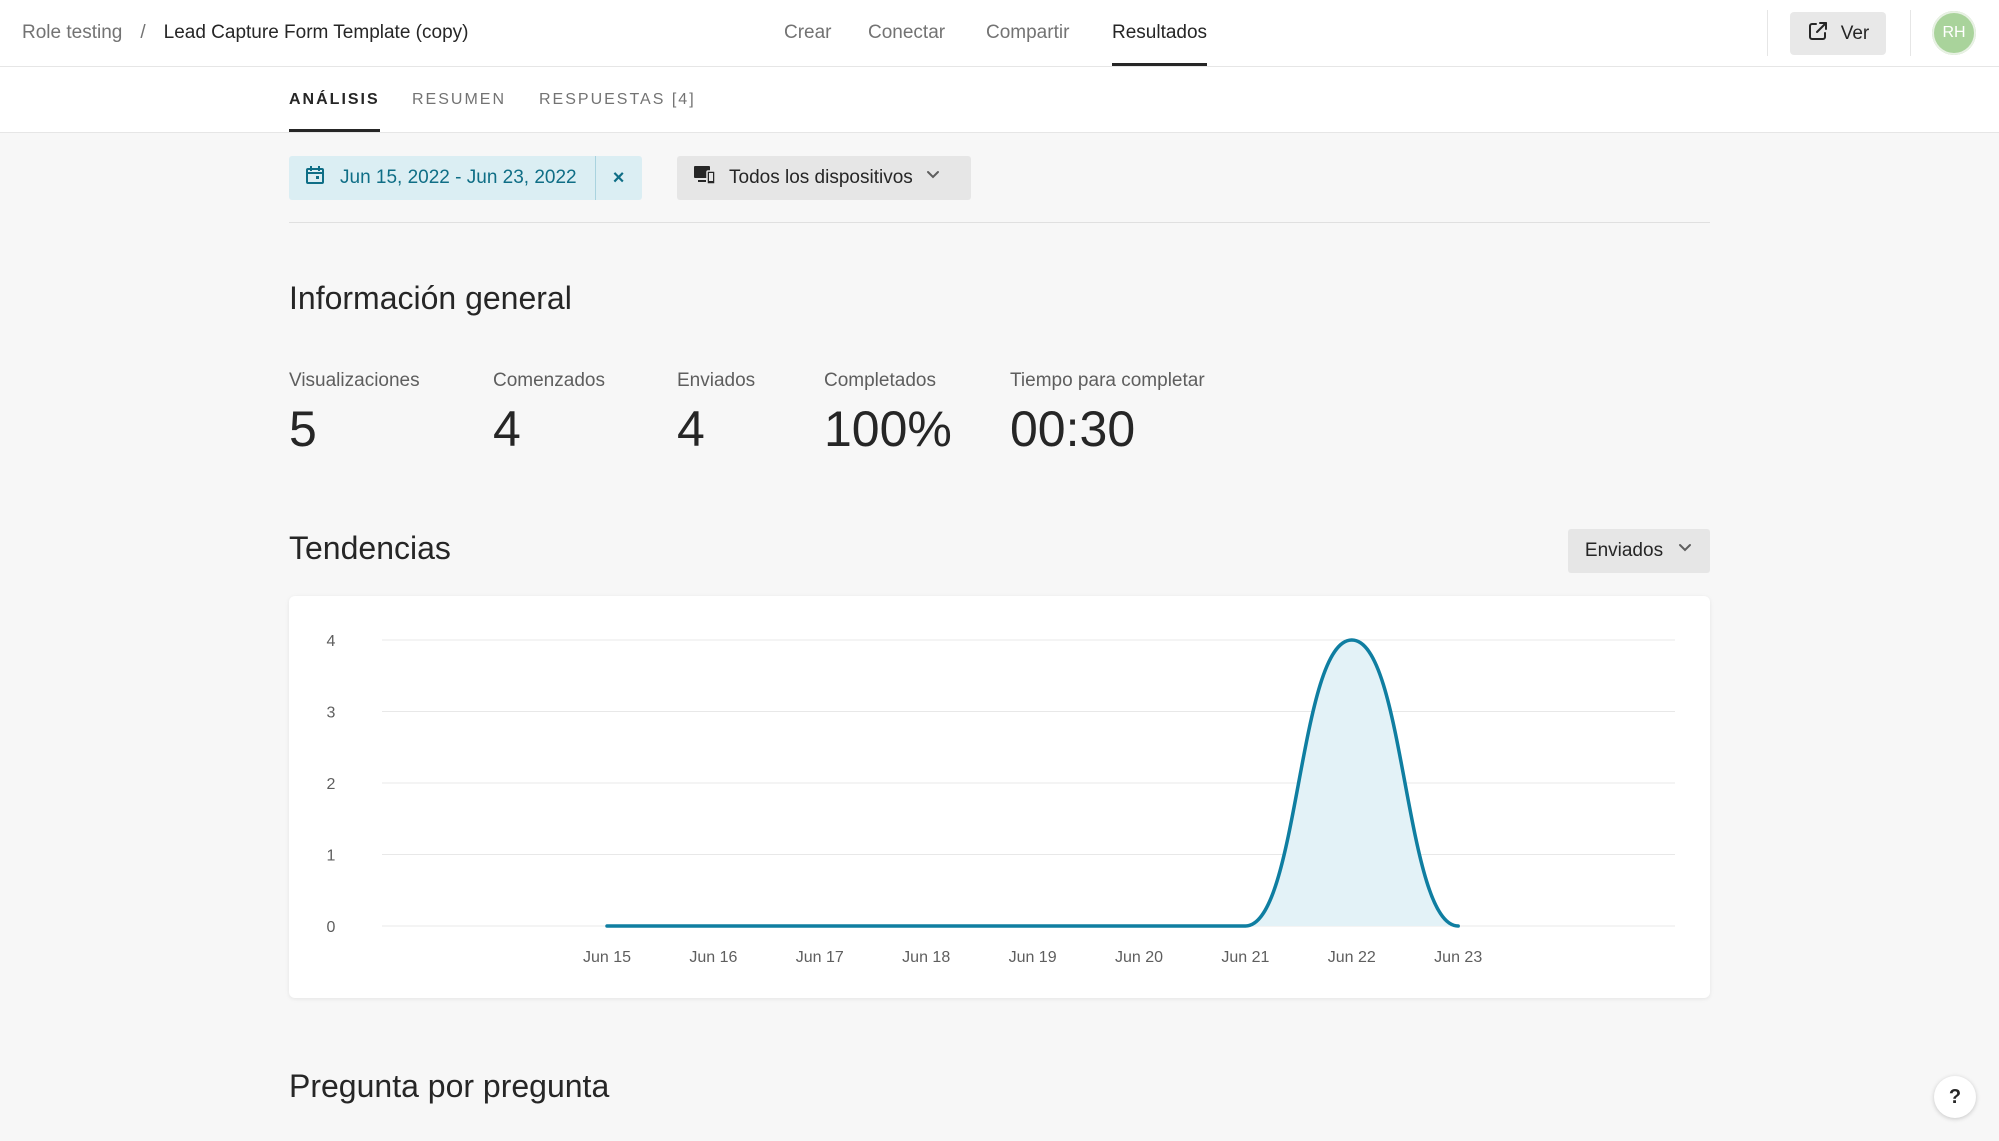  What do you see at coordinates (999, 222) in the screenshot?
I see `filters-divider` at bounding box center [999, 222].